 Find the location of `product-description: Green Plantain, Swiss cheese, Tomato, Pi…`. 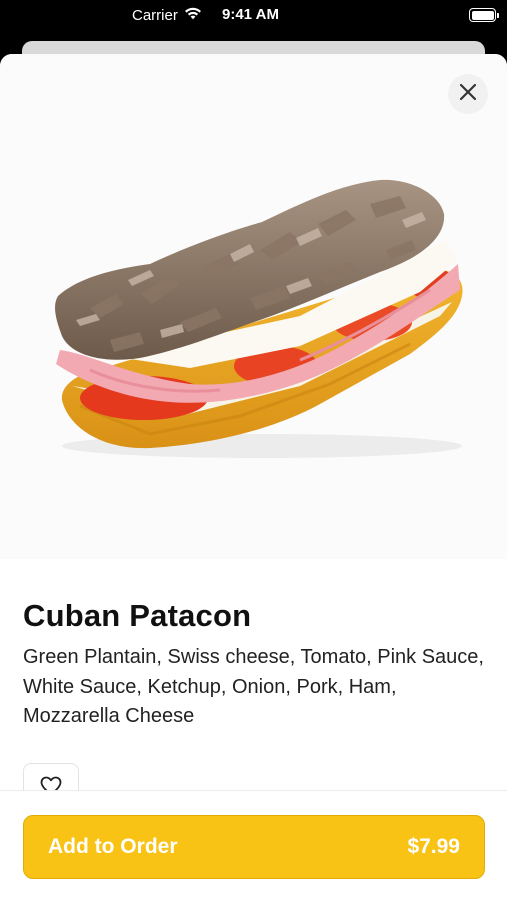

product-description: Green Plantain, Swiss cheese, Tomato, Pi… is located at coordinates (253, 686).